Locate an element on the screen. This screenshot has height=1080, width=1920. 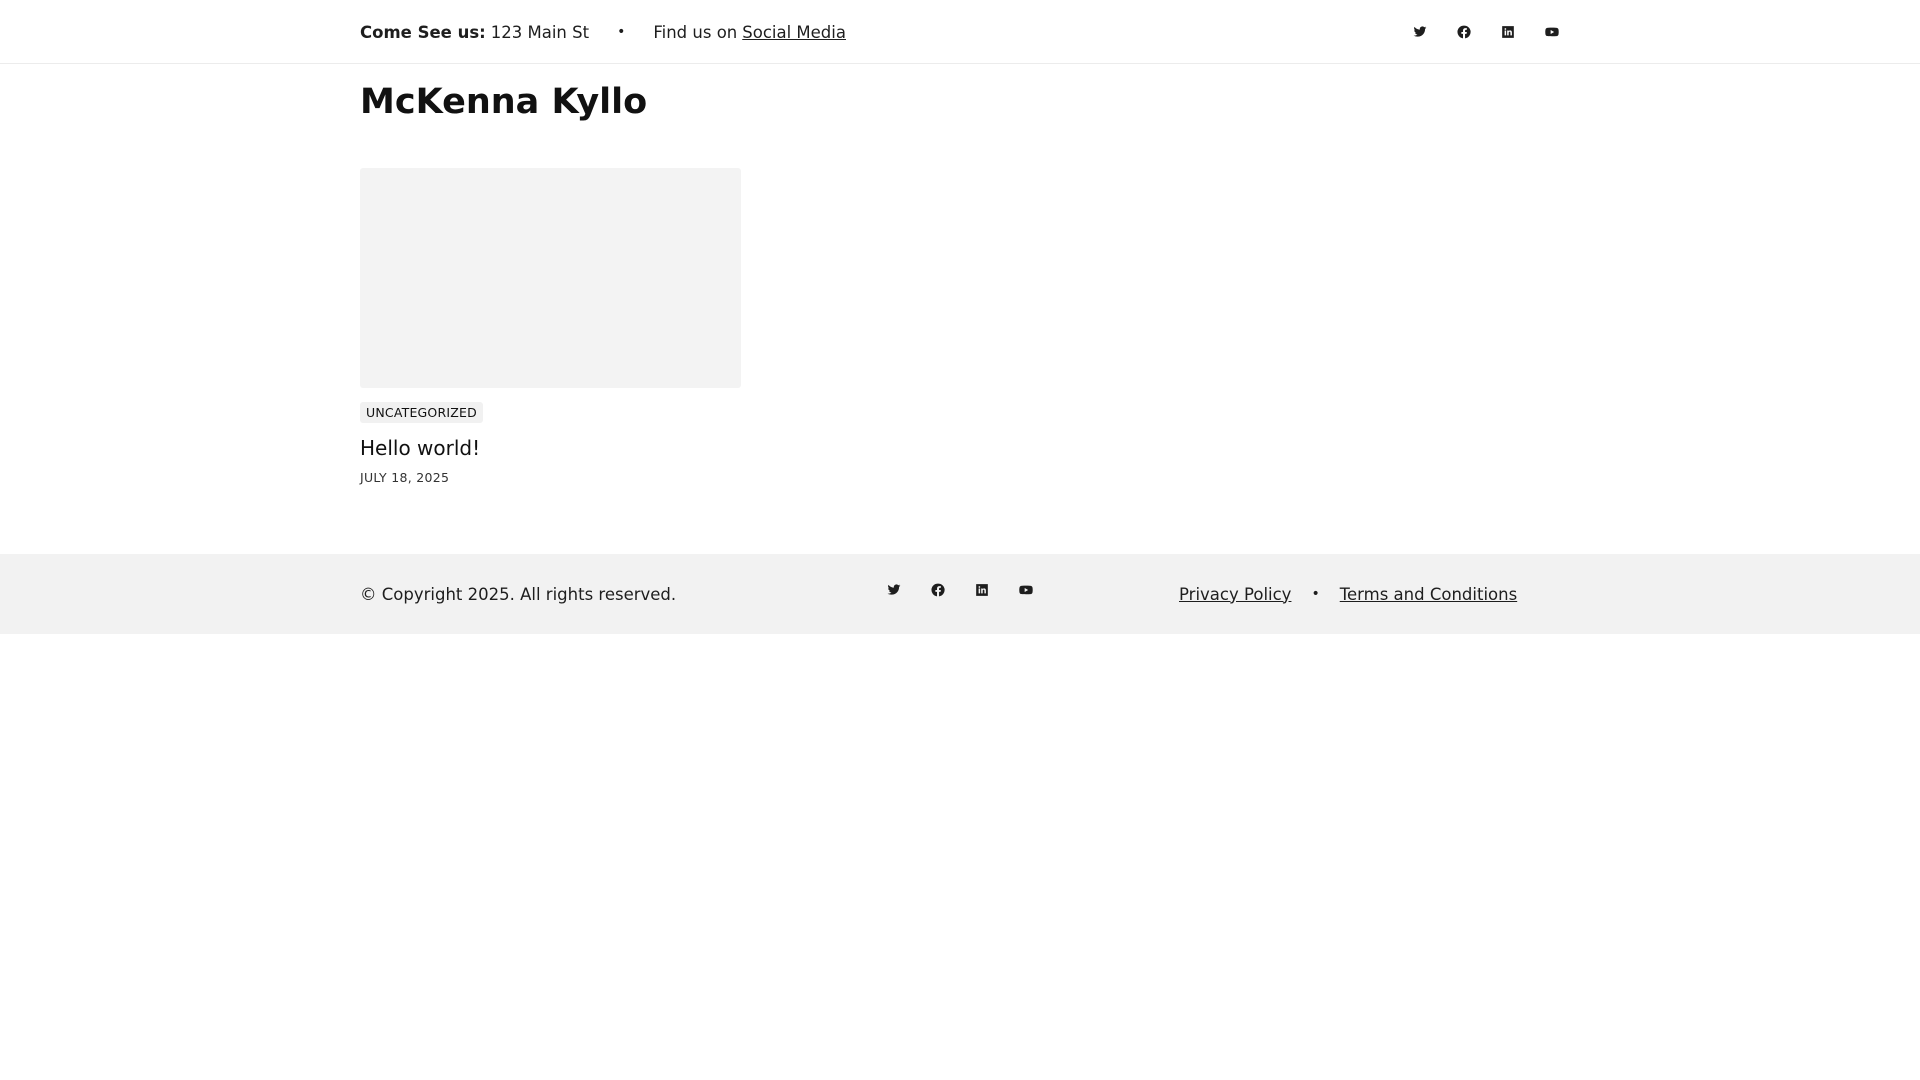
copyright-text: © Copyright 2025. All rights reserved. is located at coordinates (518, 594).